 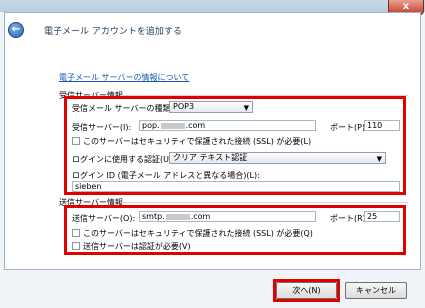 I want to click on cancel-button: キャンセル, so click(x=376, y=290).